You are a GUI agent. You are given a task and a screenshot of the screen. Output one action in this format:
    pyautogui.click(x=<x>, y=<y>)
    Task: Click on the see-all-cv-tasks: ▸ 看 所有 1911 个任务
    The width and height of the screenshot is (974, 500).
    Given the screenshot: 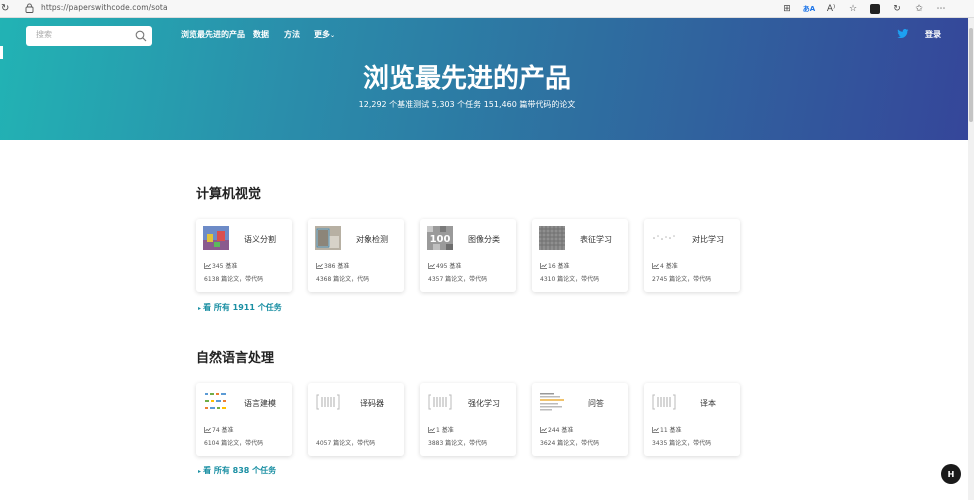 What is the action you would take?
    pyautogui.click(x=240, y=307)
    